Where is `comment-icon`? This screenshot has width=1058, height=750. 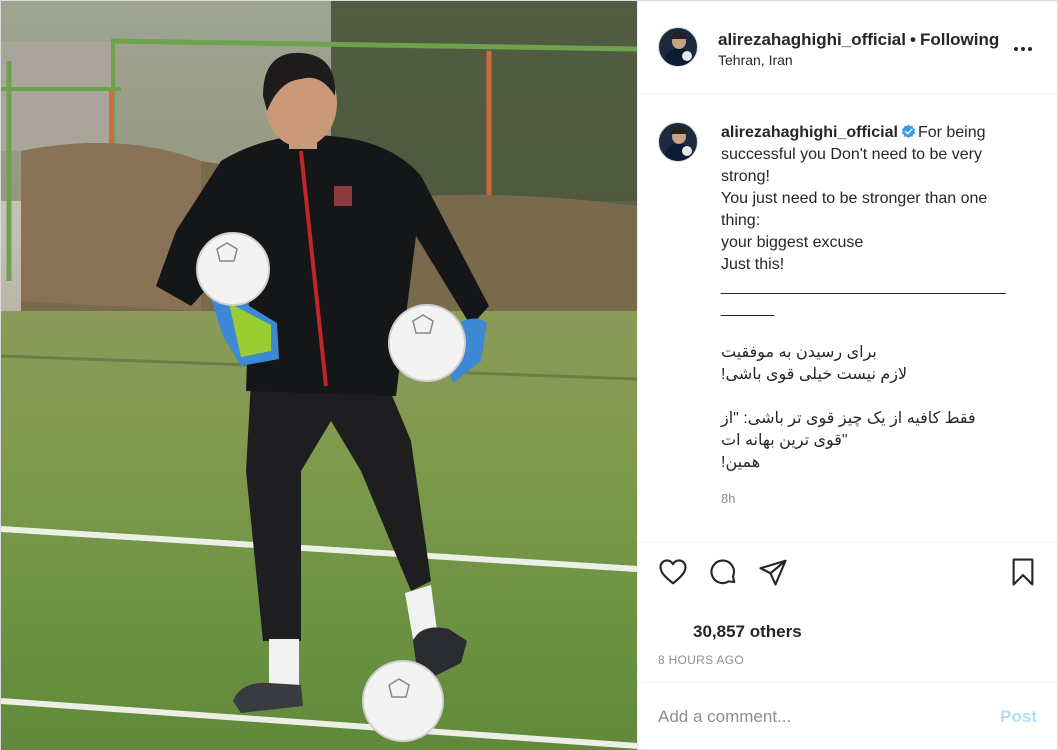 comment-icon is located at coordinates (724, 573).